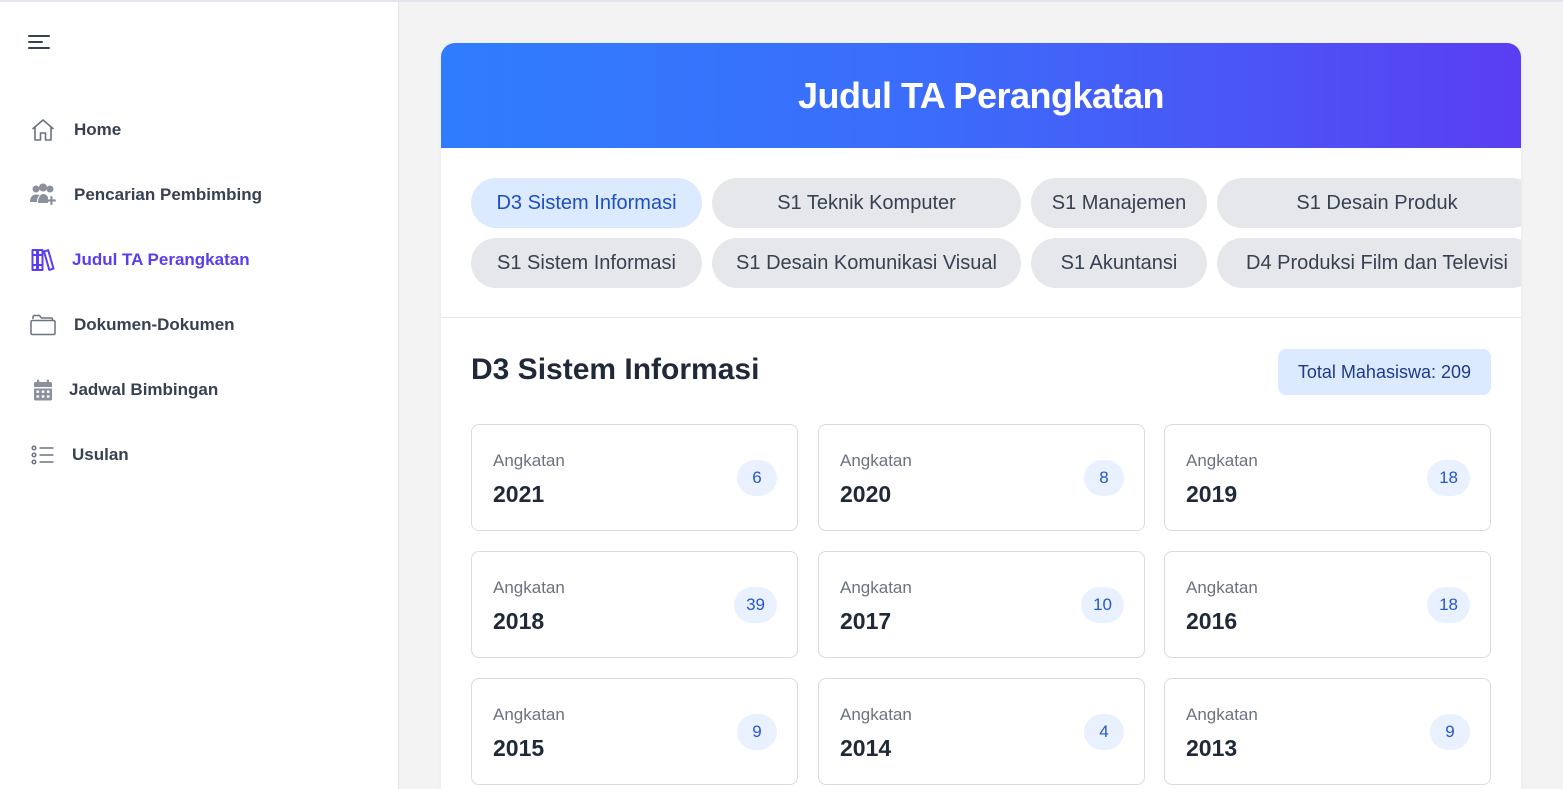 This screenshot has height=789, width=1563. Describe the element at coordinates (1327, 731) in the screenshot. I see `year-card-2013: Angkatan 2013 9` at that location.